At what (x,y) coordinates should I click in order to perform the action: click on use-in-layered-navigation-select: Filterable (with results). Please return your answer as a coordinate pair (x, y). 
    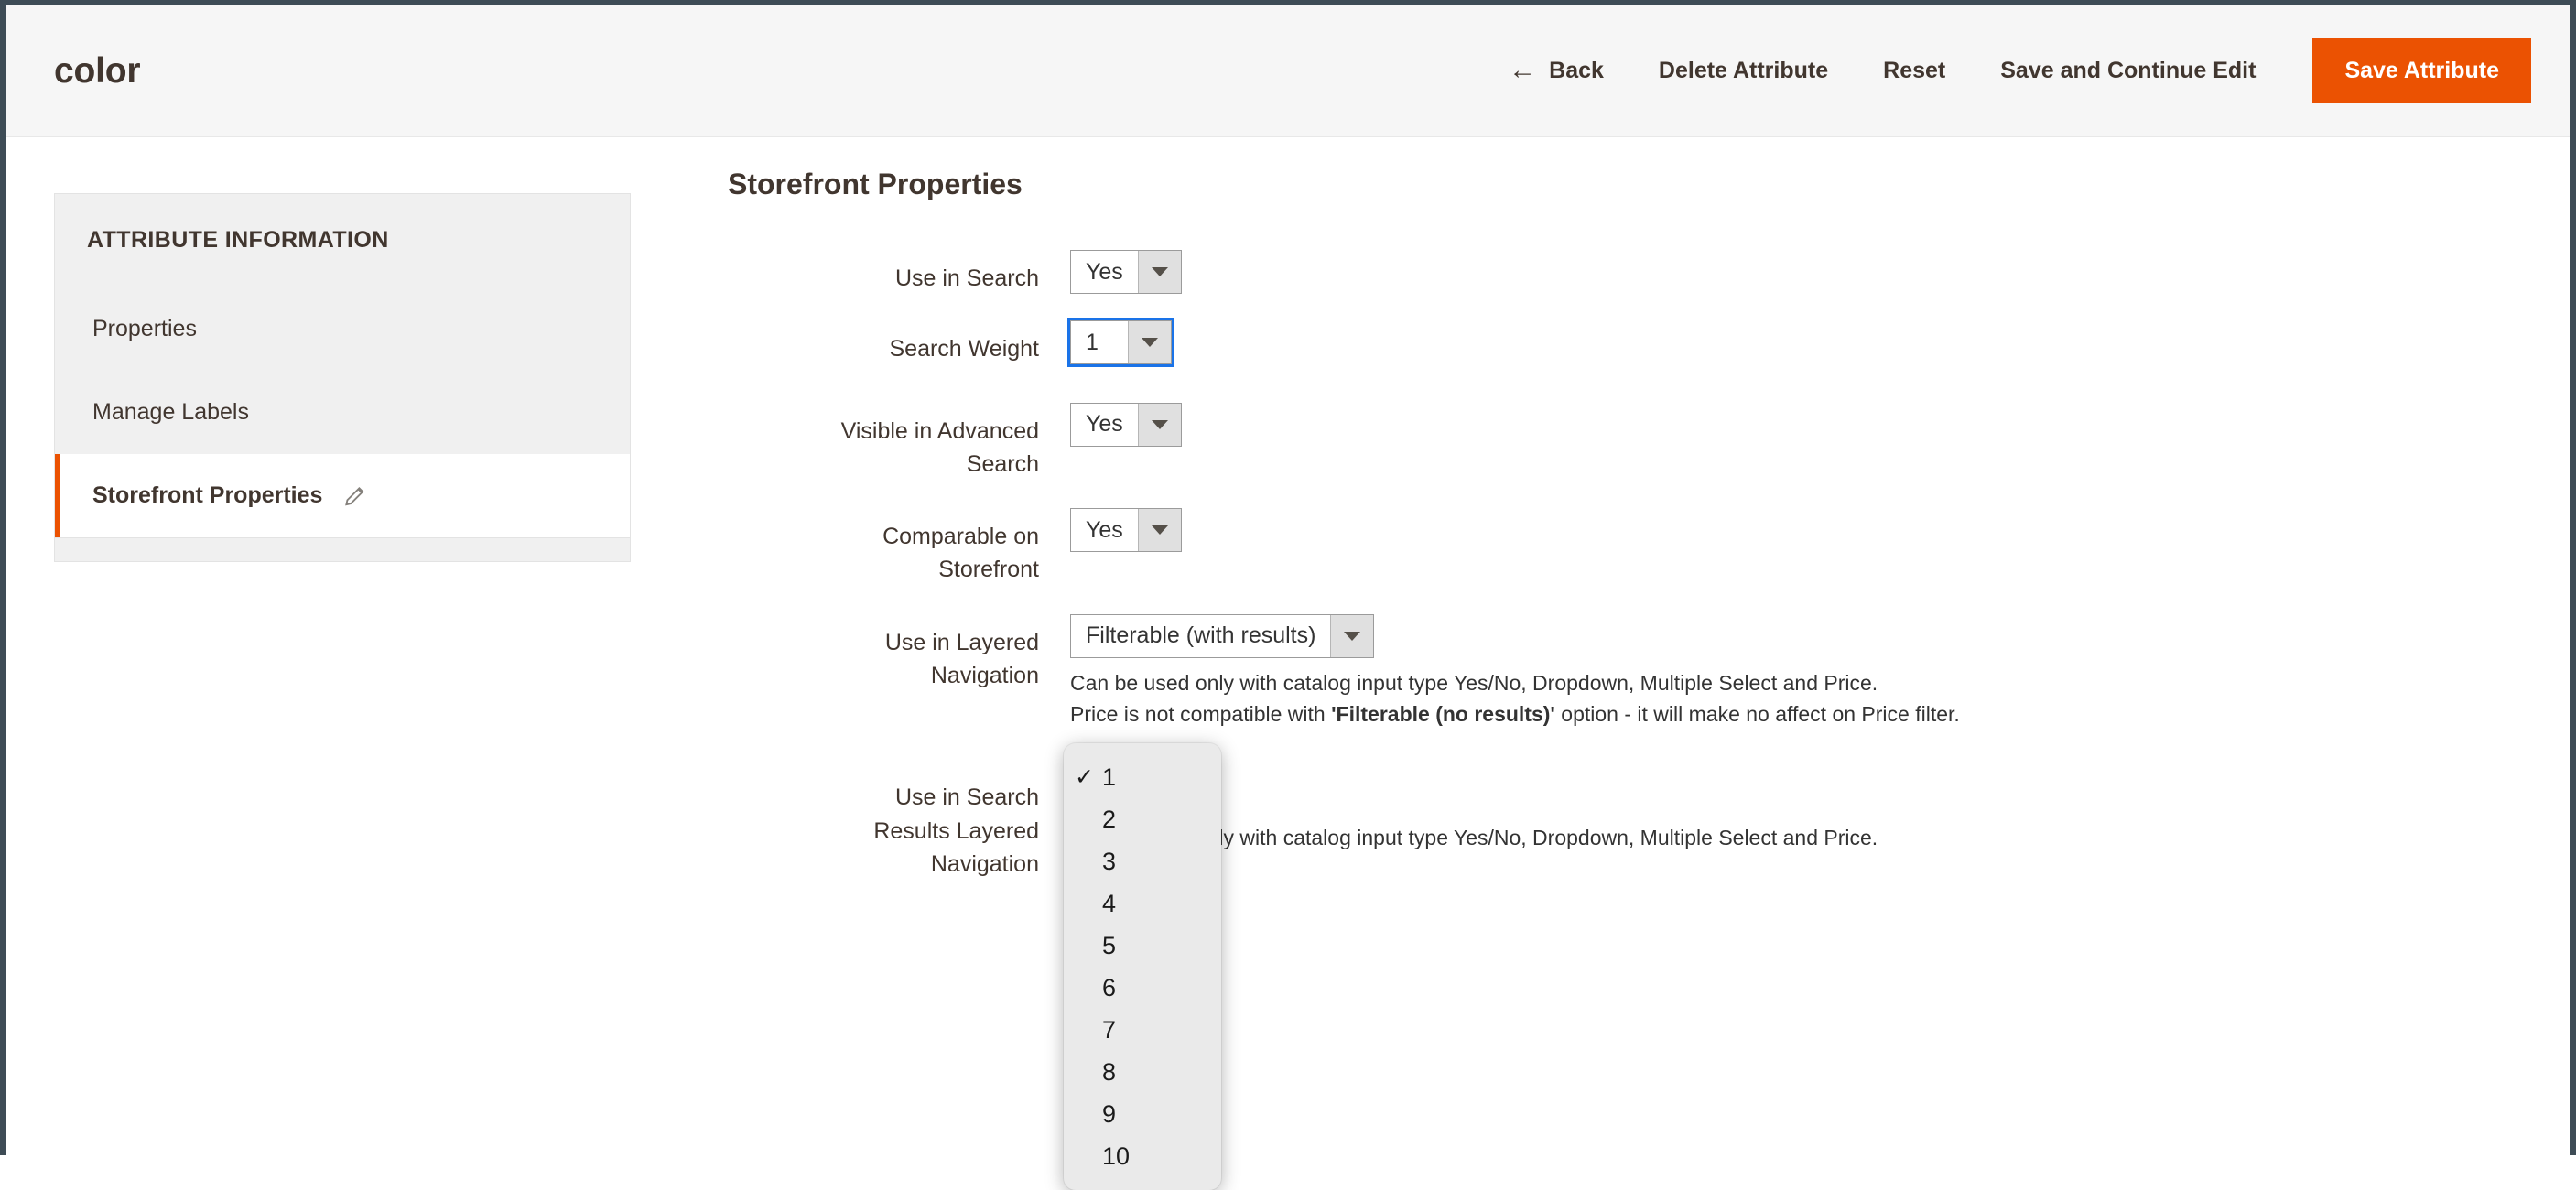
    Looking at the image, I should click on (1223, 635).